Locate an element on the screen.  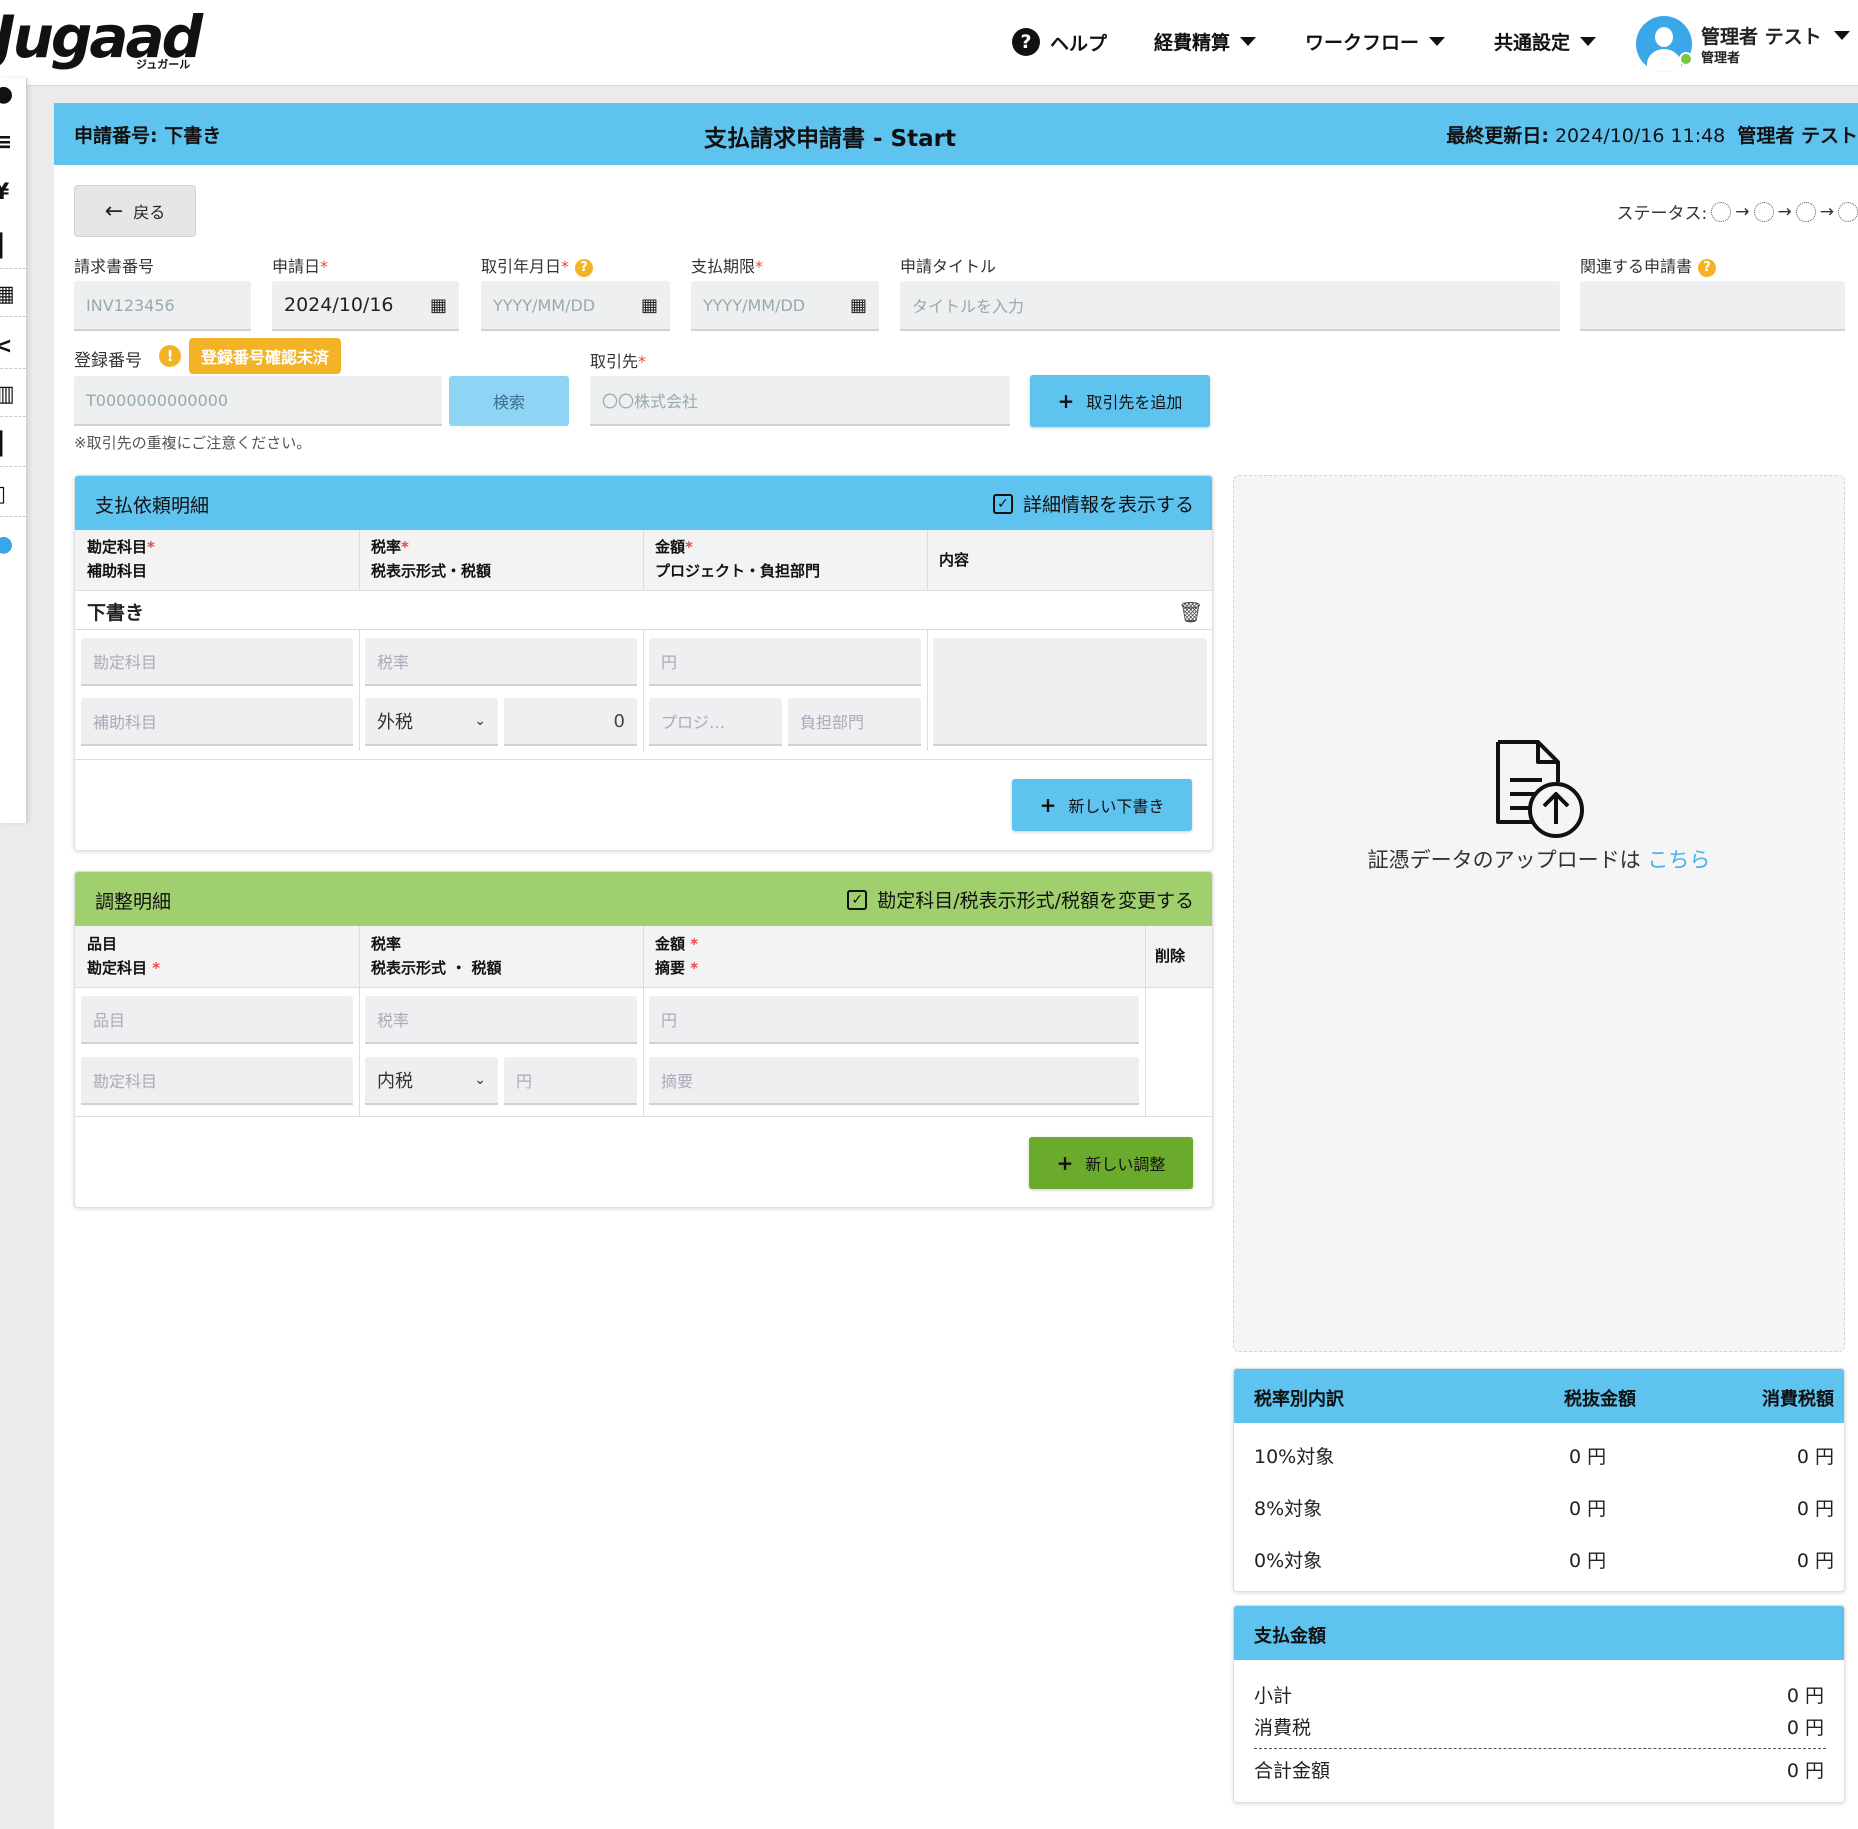
apply-date-label: 申請日* is located at coordinates (300, 266).